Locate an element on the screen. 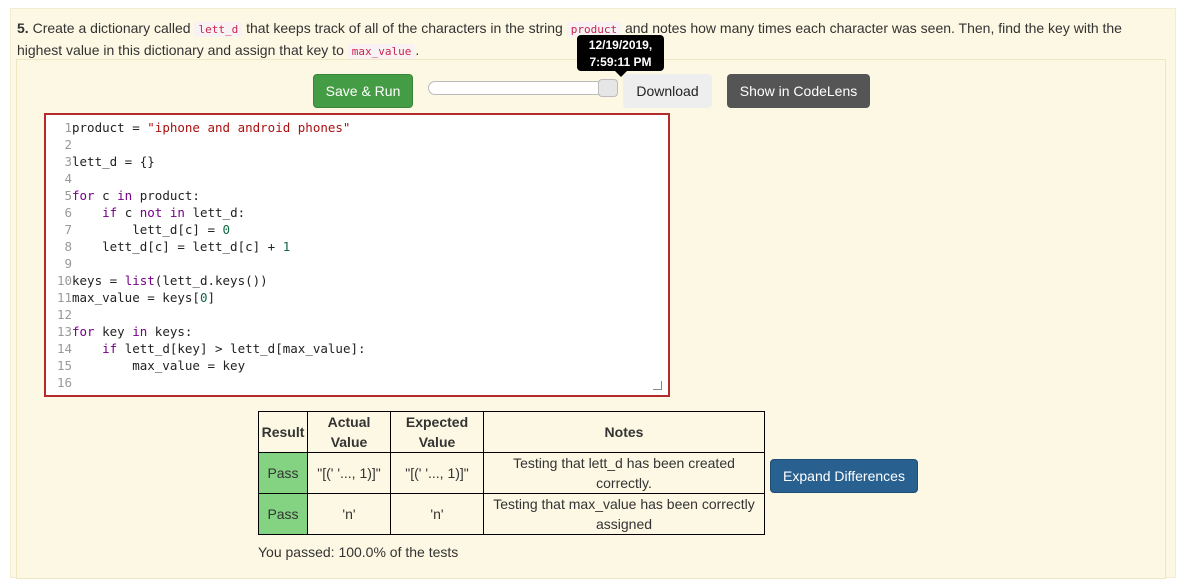 This screenshot has height=579, width=1190. history-tooltip: 12/19/2019, 7:59:11 PM is located at coordinates (620, 53).